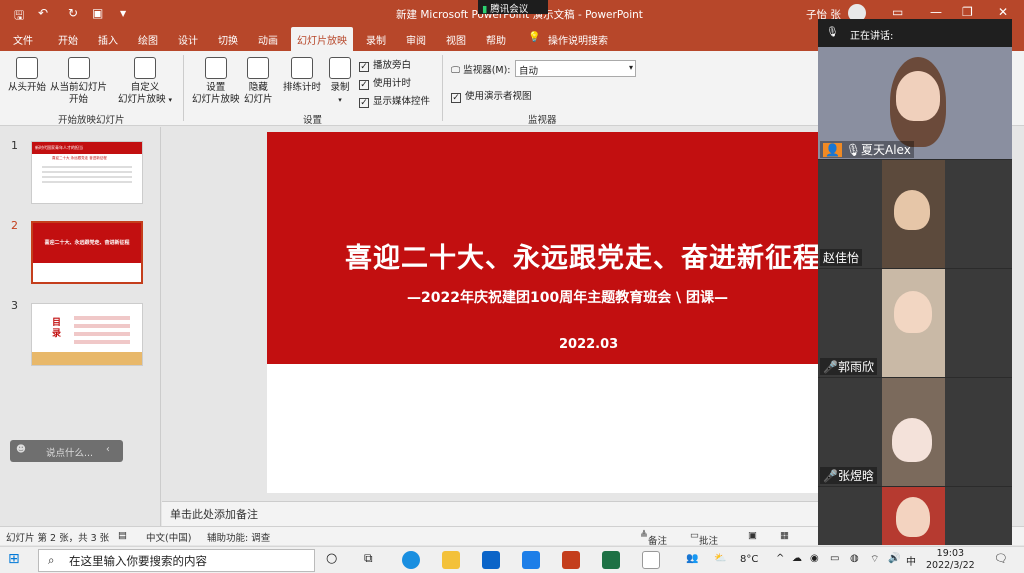 Image resolution: width=1024 pixels, height=573 pixels. What do you see at coordinates (456, 39) in the screenshot?
I see `tab-view: 视图` at bounding box center [456, 39].